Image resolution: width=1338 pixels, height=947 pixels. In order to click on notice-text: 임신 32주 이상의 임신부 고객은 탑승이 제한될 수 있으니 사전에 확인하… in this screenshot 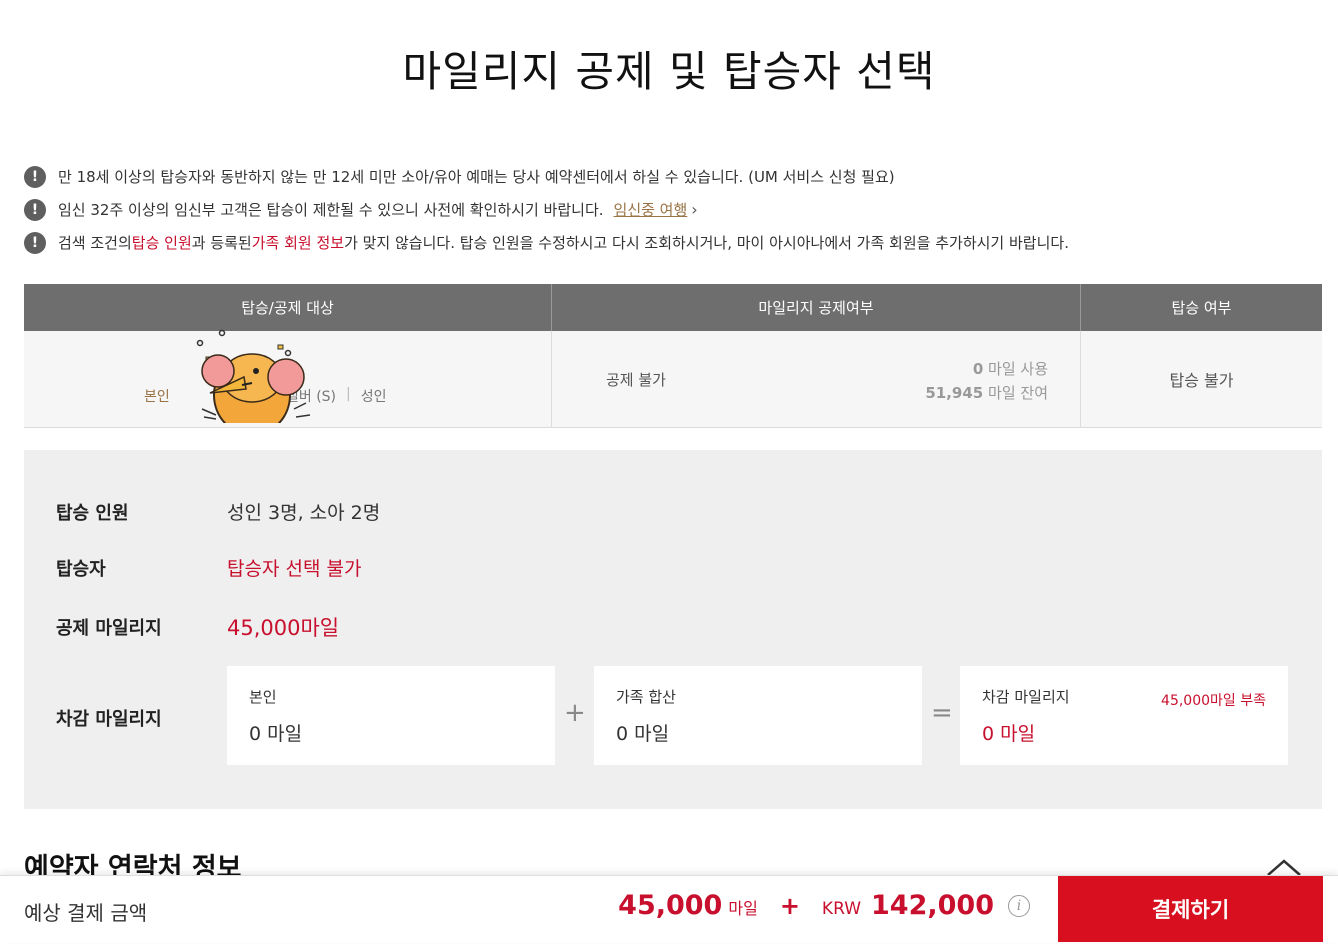, I will do `click(331, 210)`.